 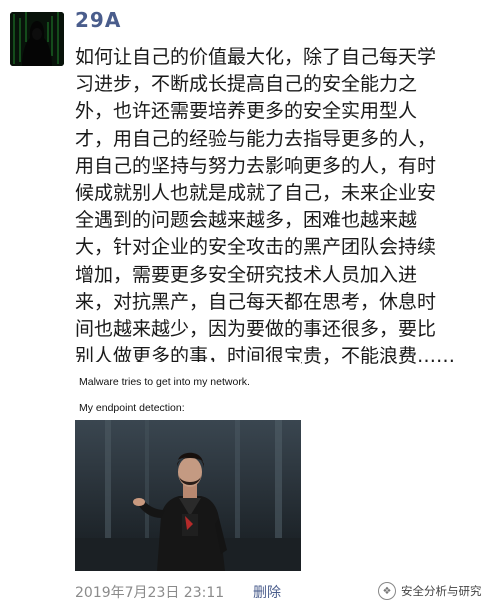 I want to click on post-line: 才，用自己的经验与能力去指导更多的人，, so click(x=256, y=138).